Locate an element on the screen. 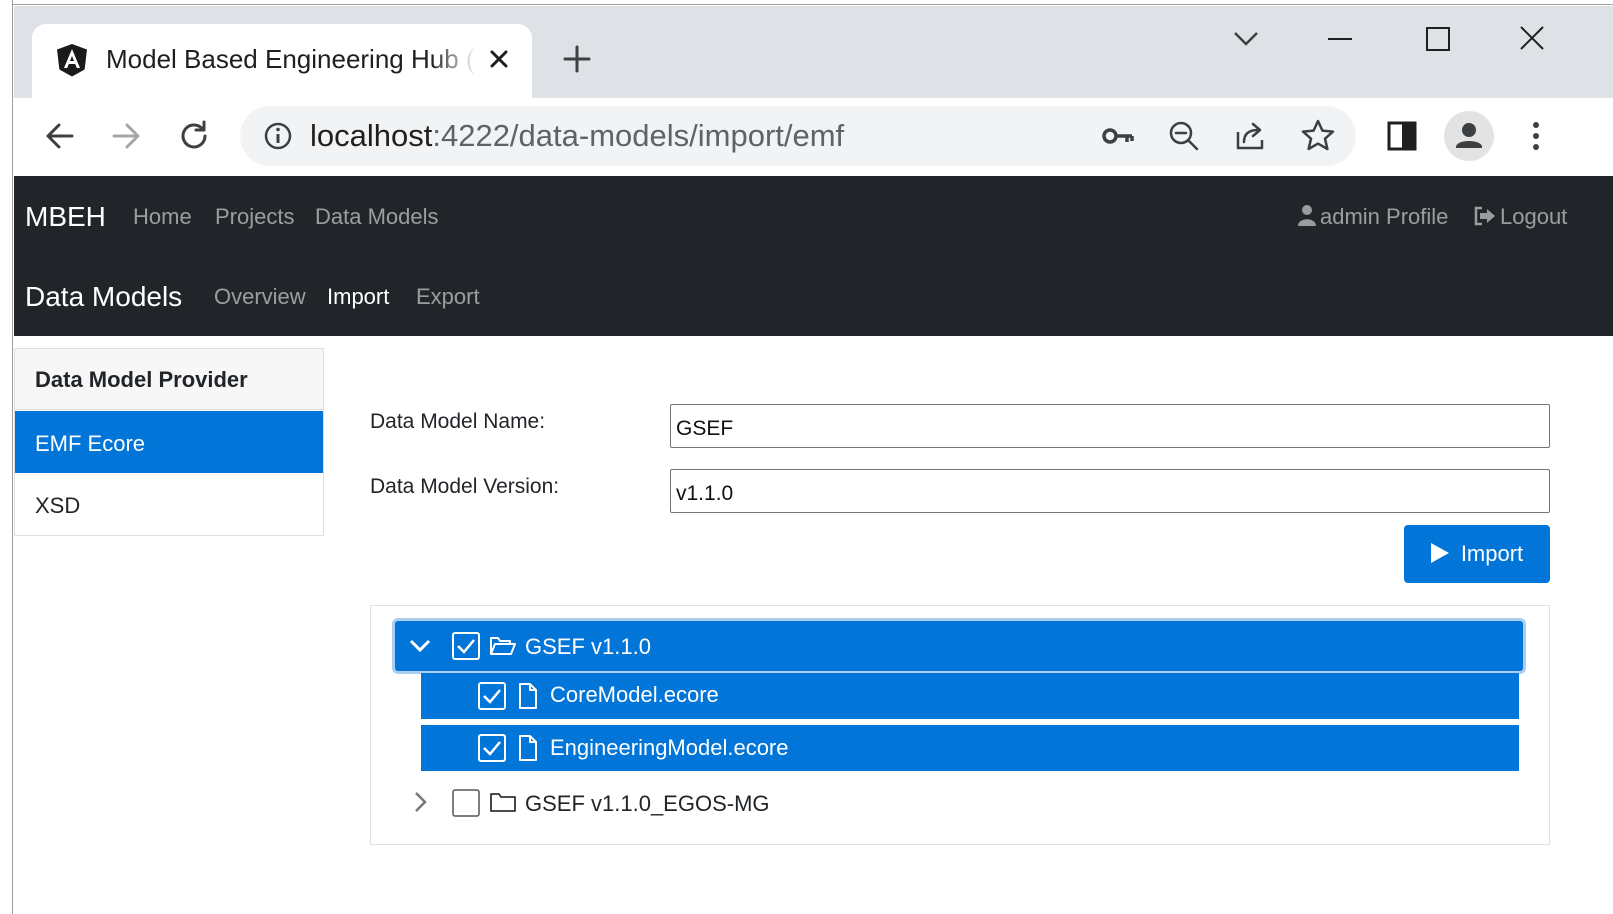 Image resolution: width=1613 pixels, height=914 pixels. version-label: Data Model Version: is located at coordinates (465, 486).